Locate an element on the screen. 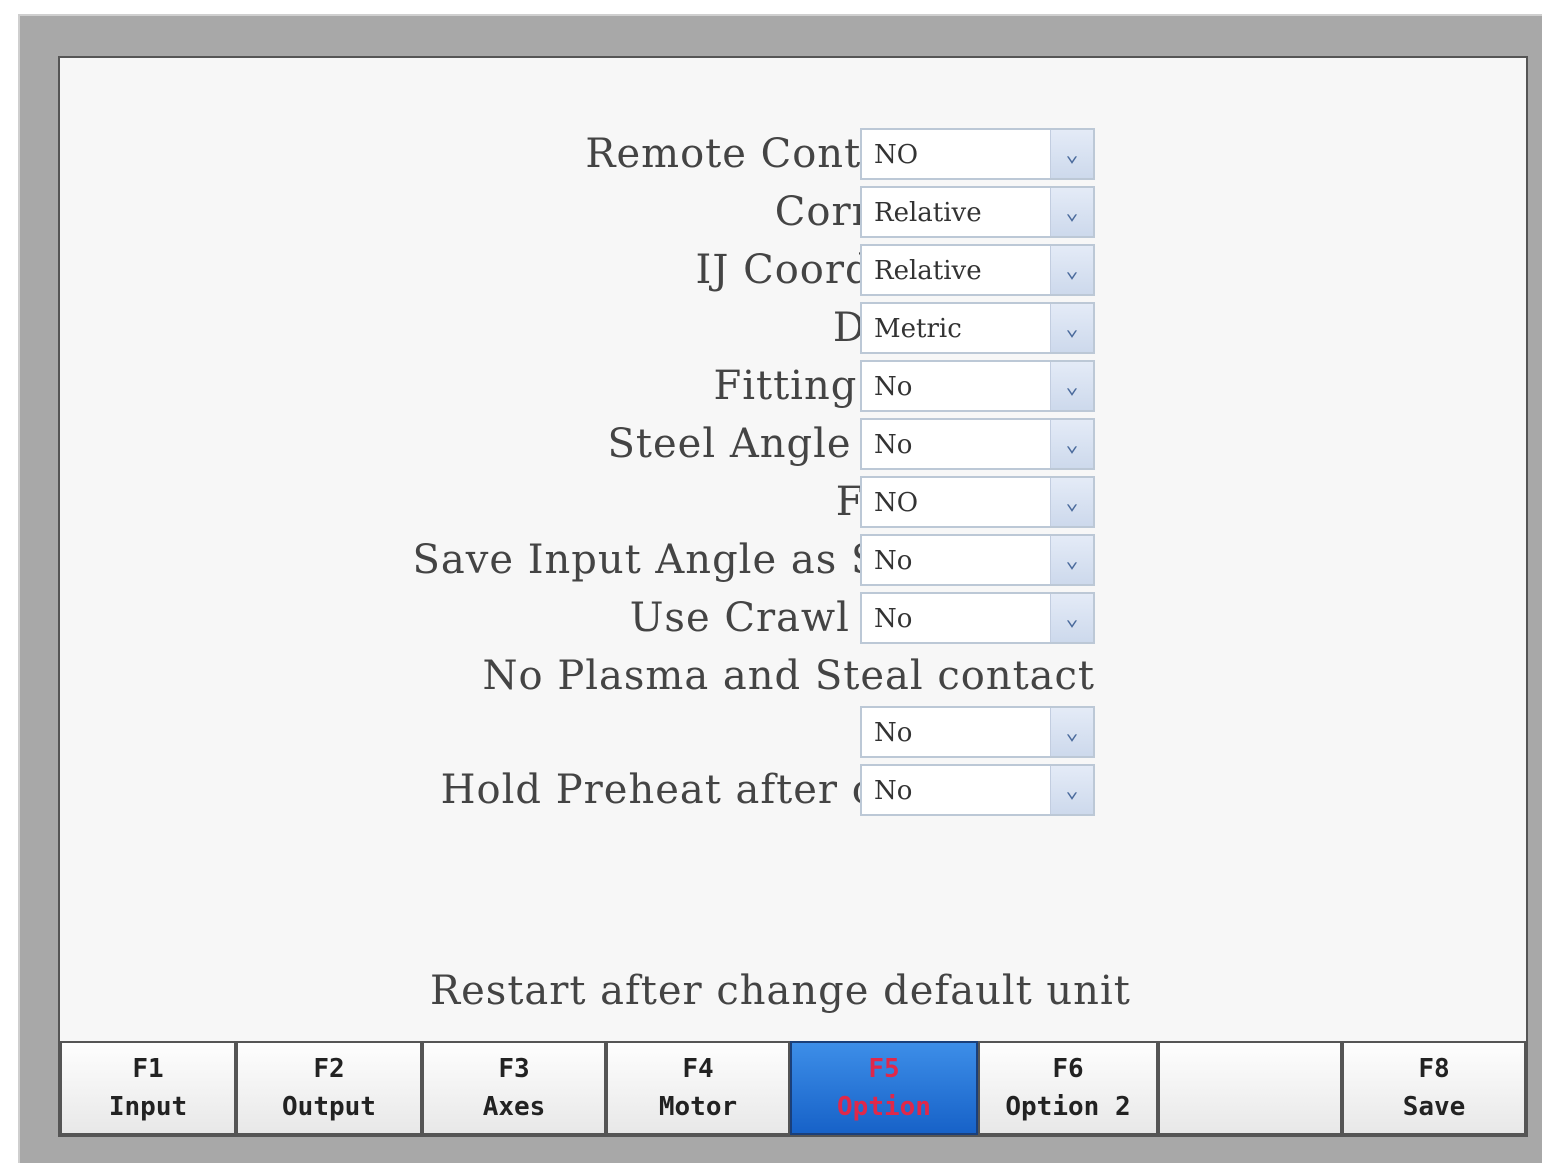 The height and width of the screenshot is (1163, 1542). save-input-angle-select: No ⌄ is located at coordinates (977, 560).